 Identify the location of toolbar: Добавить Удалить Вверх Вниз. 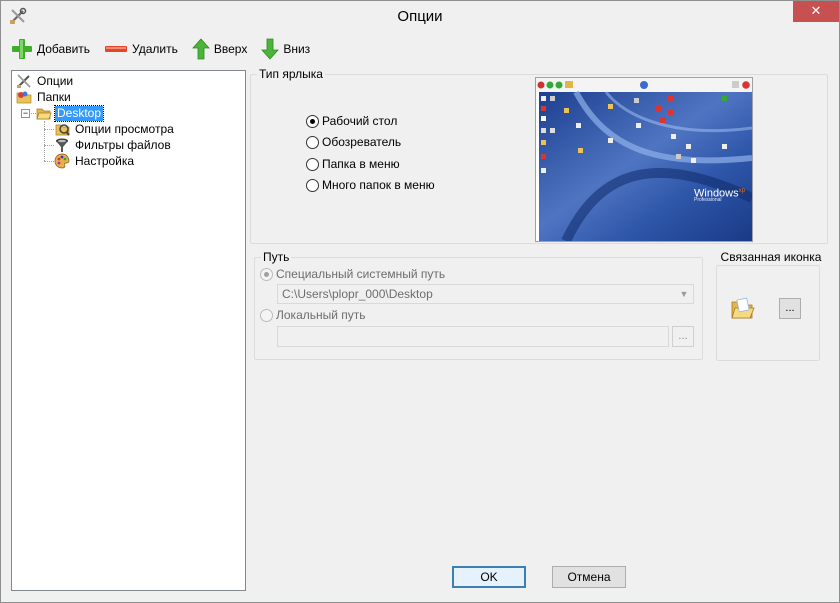
(167, 49).